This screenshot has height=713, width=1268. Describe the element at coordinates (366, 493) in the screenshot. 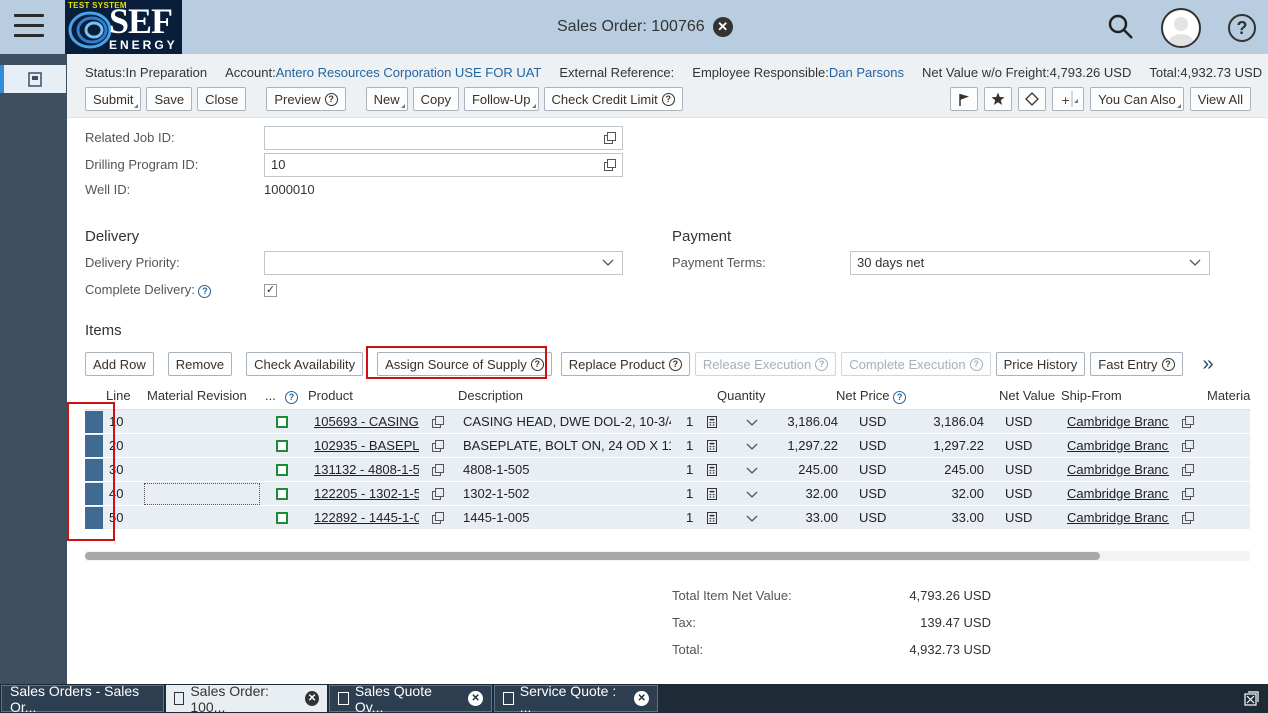

I see `product-link: 122205 - 1302-1-5` at that location.